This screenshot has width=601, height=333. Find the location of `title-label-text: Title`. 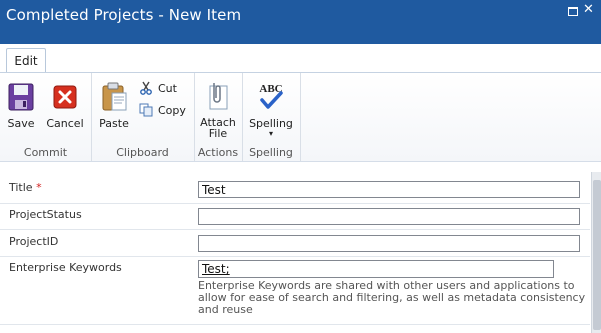

title-label-text: Title is located at coordinates (21, 187).